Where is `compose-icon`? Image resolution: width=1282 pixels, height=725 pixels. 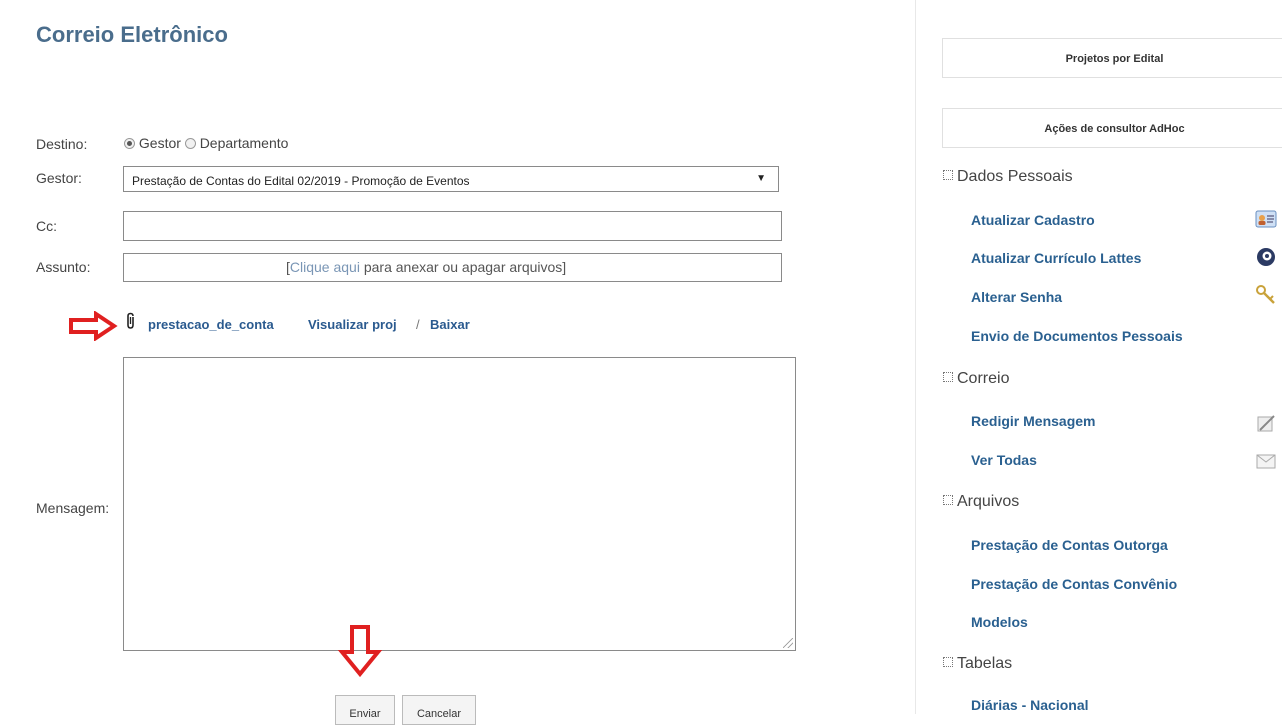 compose-icon is located at coordinates (1266, 424).